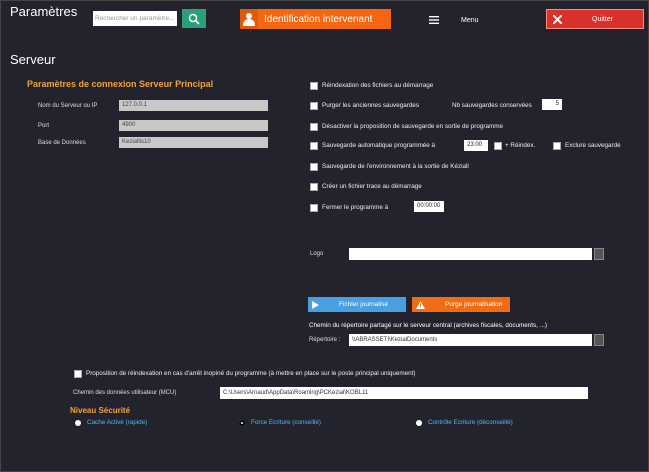 Image resolution: width=649 pixels, height=472 pixels. I want to click on auto-backup-label: Sauvegarde automatique programmée à, so click(379, 145).